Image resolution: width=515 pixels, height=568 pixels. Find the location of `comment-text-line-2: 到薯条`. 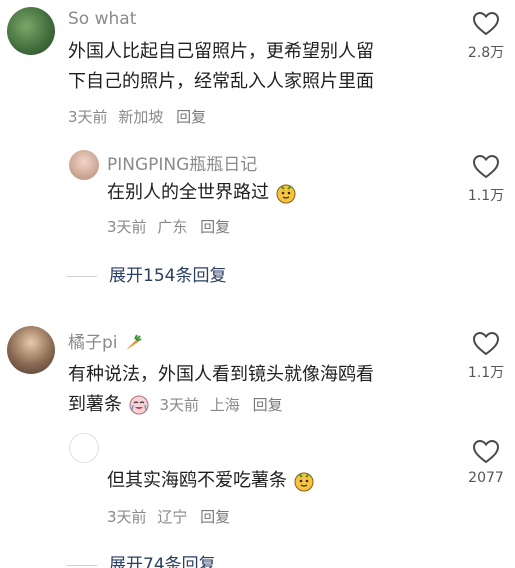

comment-text-line-2: 到薯条 is located at coordinates (95, 404).